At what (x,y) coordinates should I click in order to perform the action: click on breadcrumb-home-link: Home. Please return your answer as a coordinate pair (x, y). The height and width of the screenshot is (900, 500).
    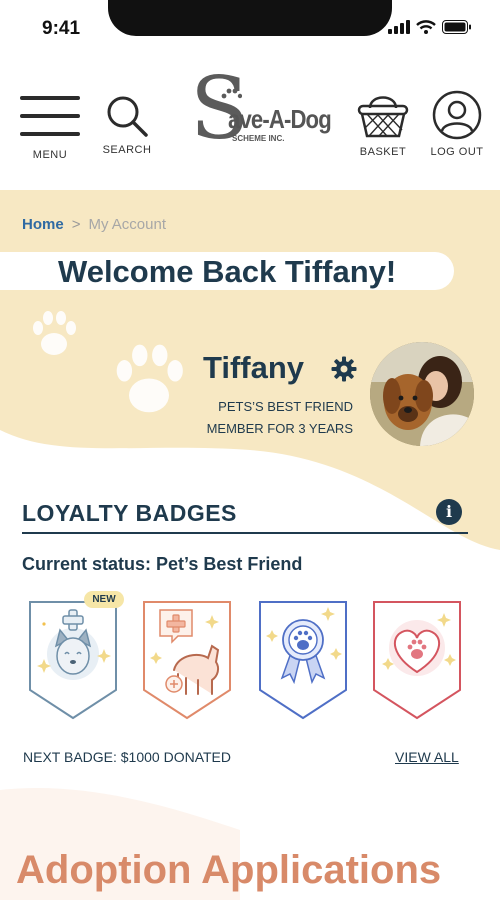
    Looking at the image, I should click on (43, 224).